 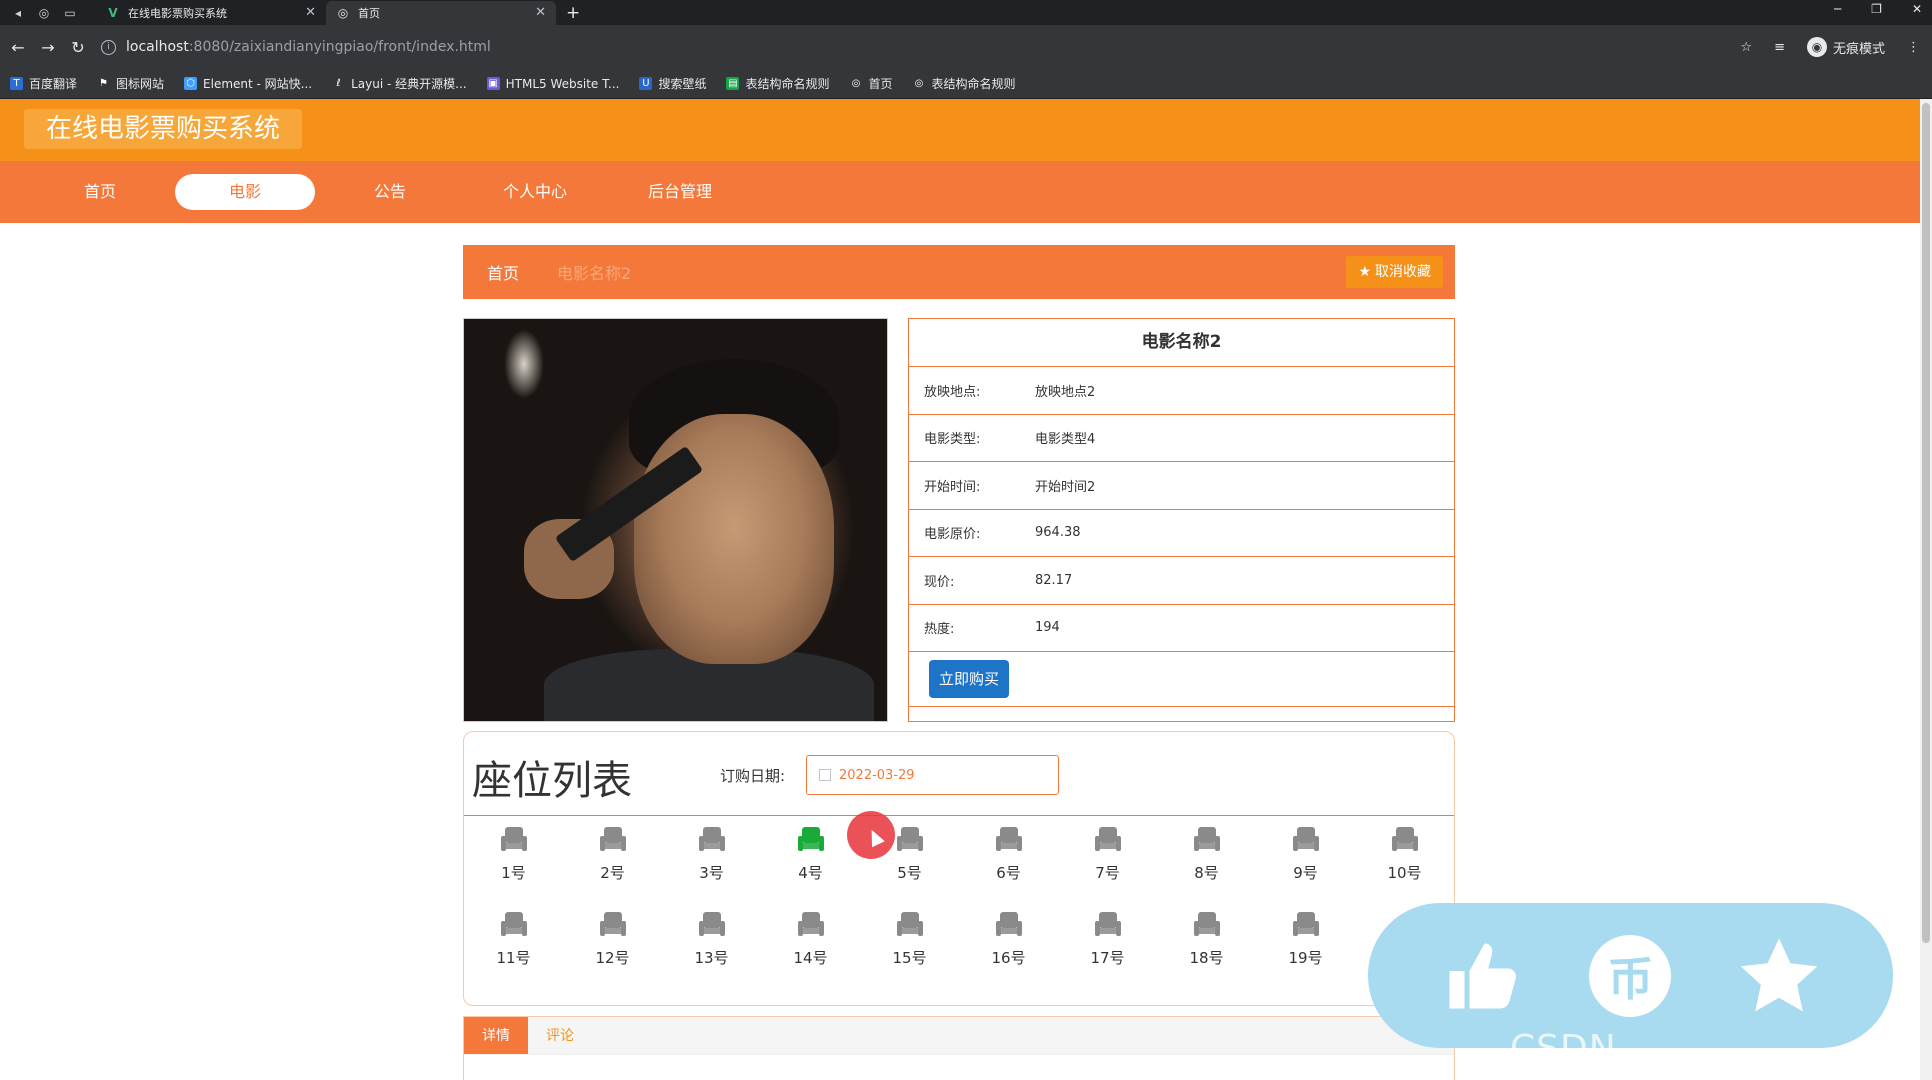 What do you see at coordinates (909, 943) in the screenshot?
I see `seat: 15号` at bounding box center [909, 943].